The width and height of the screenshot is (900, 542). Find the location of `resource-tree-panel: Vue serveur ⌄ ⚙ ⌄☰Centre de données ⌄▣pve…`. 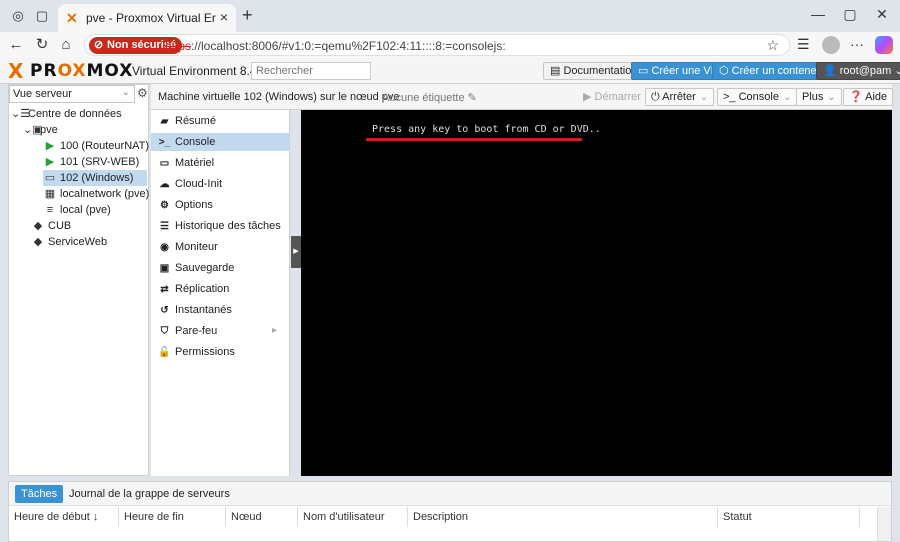

resource-tree-panel: Vue serveur ⌄ ⚙ ⌄☰Centre de données ⌄▣pve… is located at coordinates (78, 280).